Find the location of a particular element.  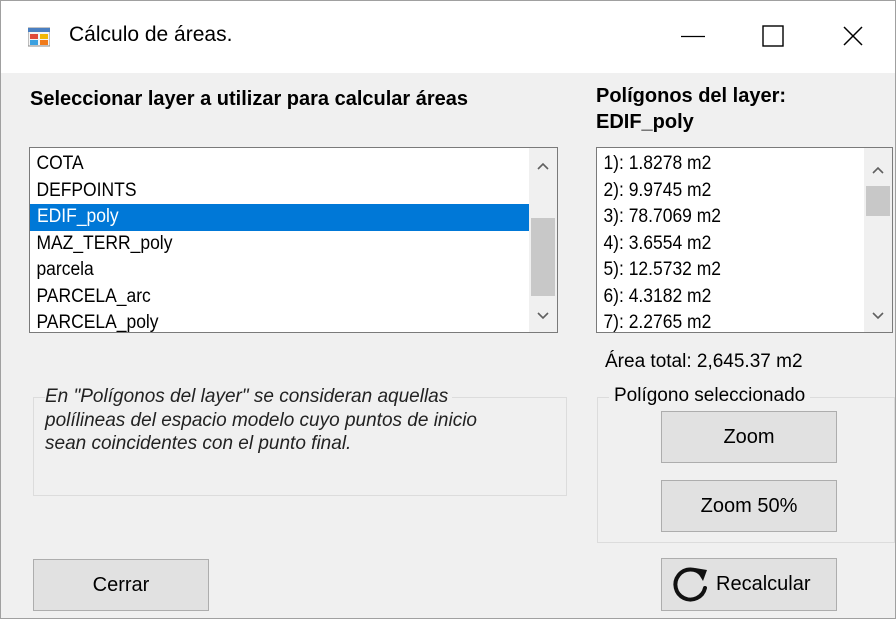

layer-item: PARCELA_poly is located at coordinates (259, 321).